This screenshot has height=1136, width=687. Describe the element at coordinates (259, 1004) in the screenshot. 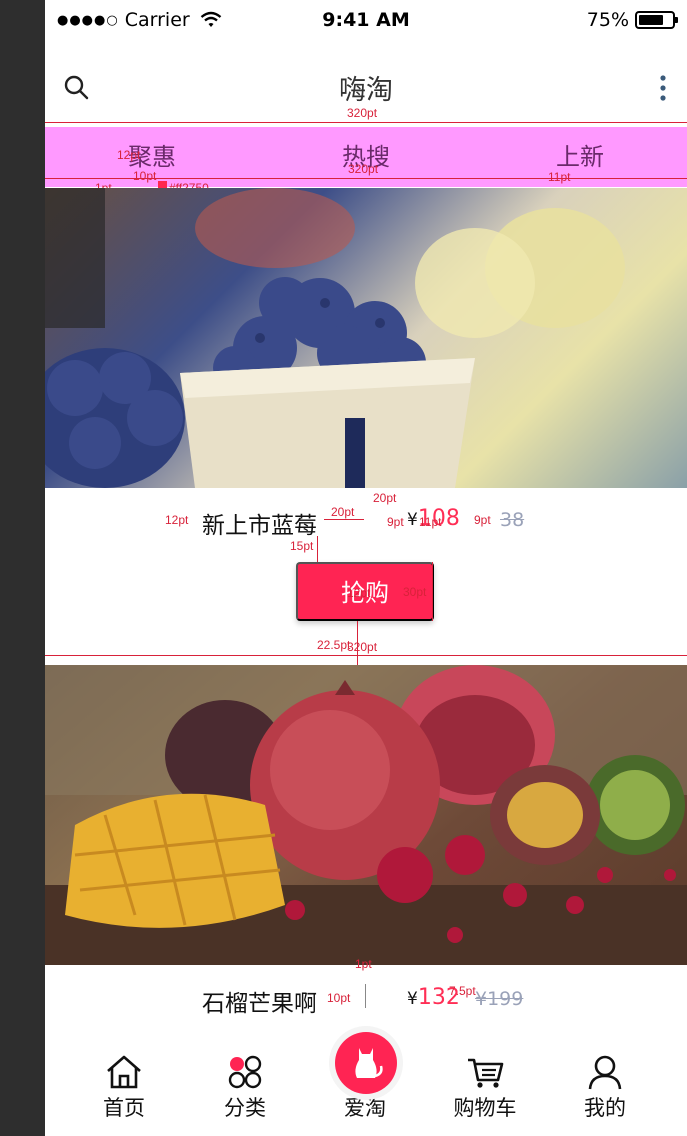

I see `product-name: 石榴芒果啊` at that location.